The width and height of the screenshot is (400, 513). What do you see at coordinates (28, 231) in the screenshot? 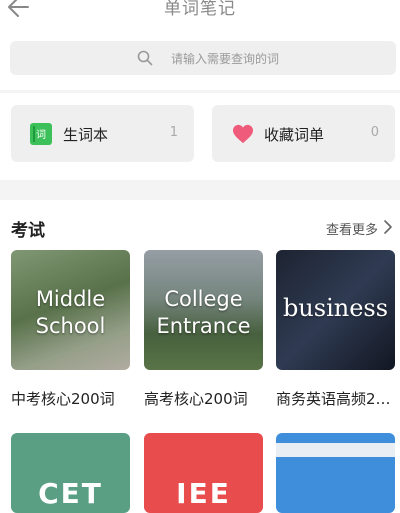
I see `section-title-exam: 考试` at bounding box center [28, 231].